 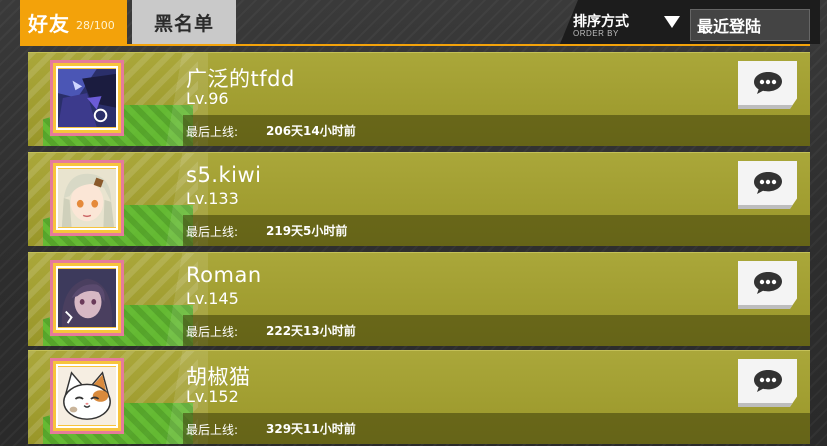 What do you see at coordinates (311, 429) in the screenshot?
I see `last-online-value: 329天11小时前` at bounding box center [311, 429].